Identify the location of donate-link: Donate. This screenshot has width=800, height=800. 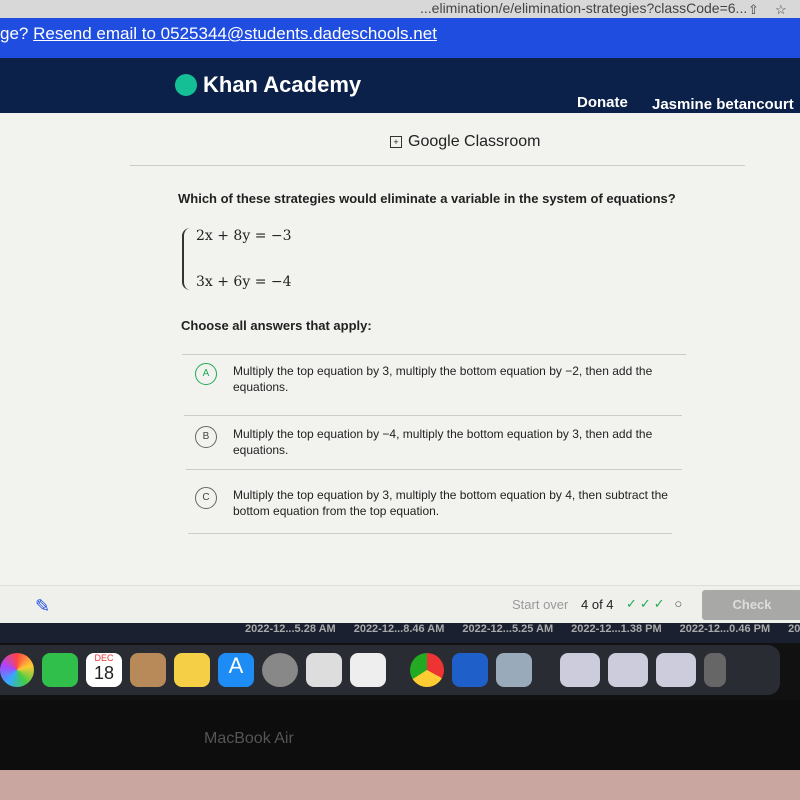
(602, 102).